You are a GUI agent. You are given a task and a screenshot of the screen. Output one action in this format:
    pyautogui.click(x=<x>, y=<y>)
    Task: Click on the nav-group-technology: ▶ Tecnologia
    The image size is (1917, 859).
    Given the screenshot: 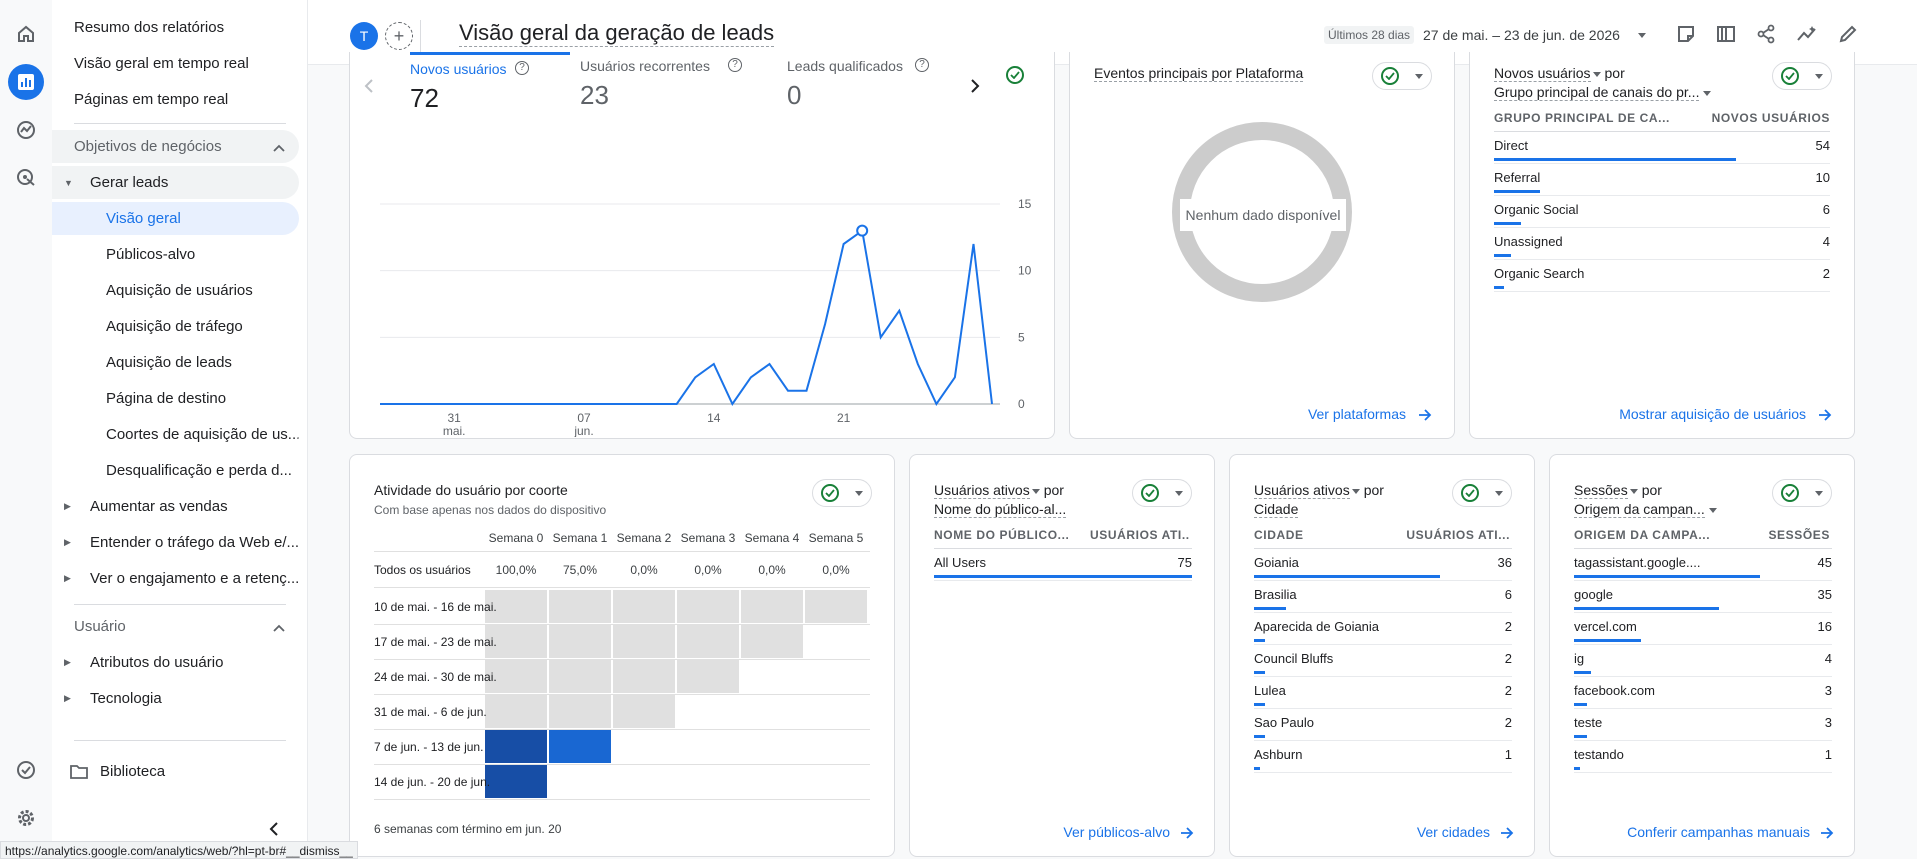 What is the action you would take?
    pyautogui.click(x=175, y=698)
    